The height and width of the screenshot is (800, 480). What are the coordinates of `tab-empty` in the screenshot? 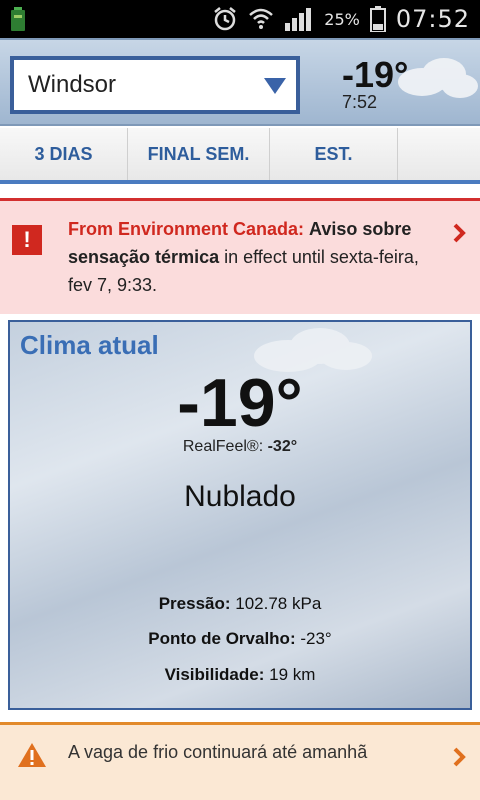 It's located at (439, 154).